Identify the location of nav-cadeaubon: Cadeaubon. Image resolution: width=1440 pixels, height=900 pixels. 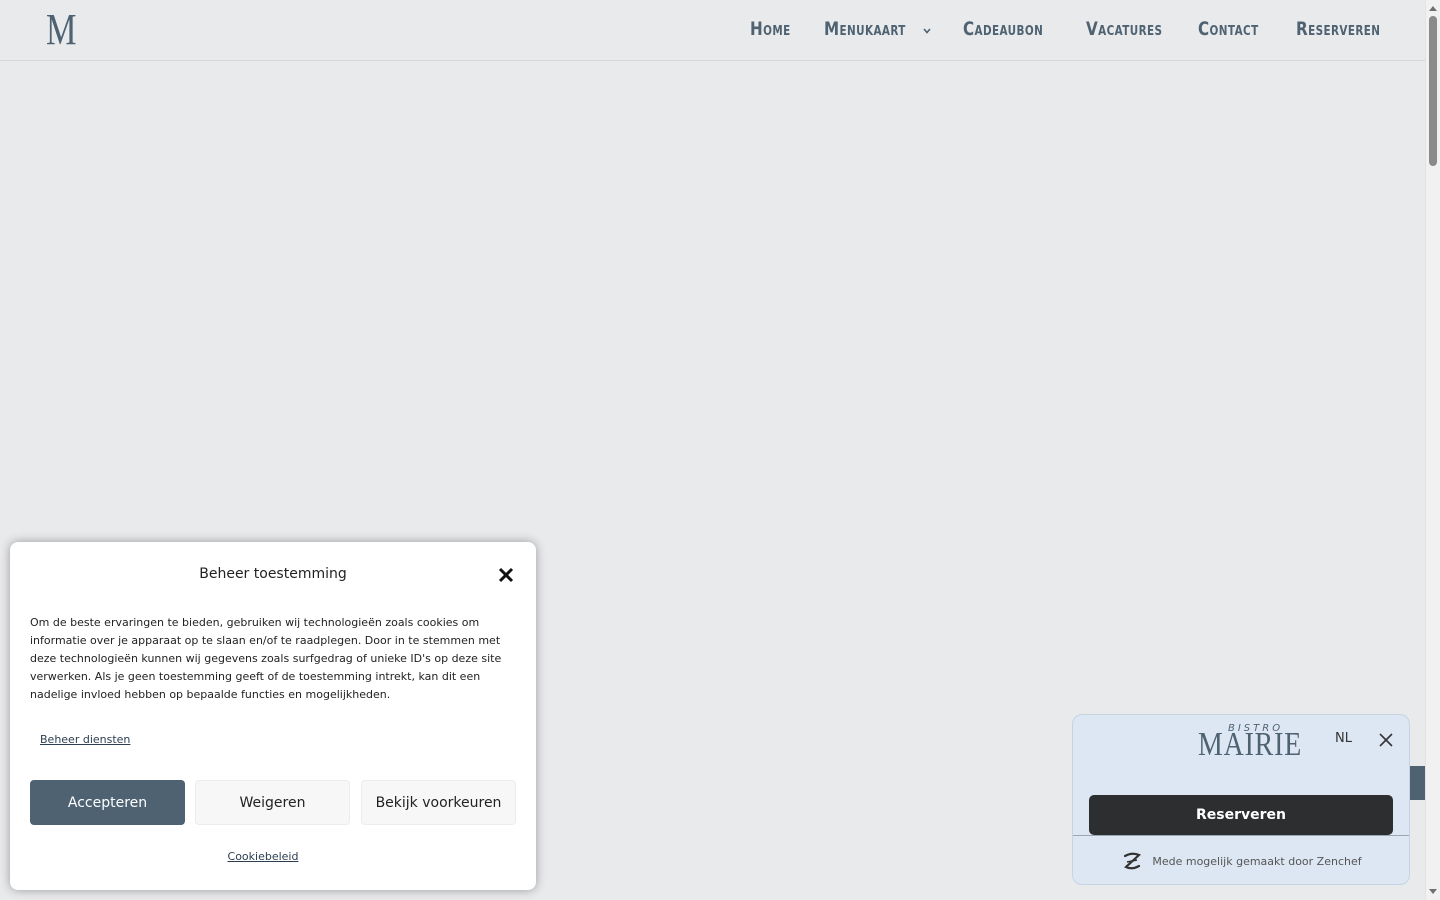
(1003, 29).